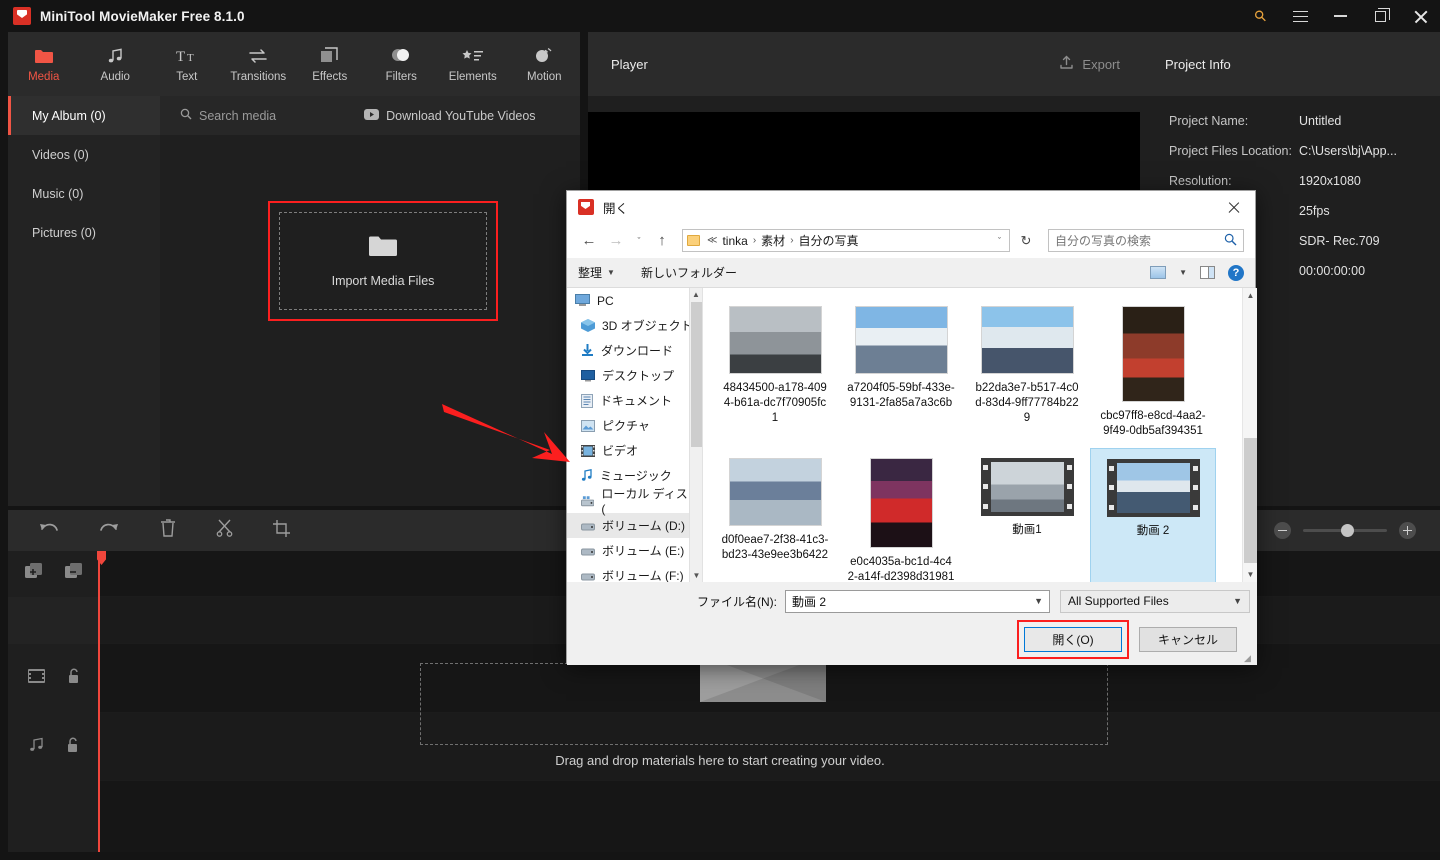 This screenshot has width=1440, height=860. I want to click on playhead, so click(99, 701).